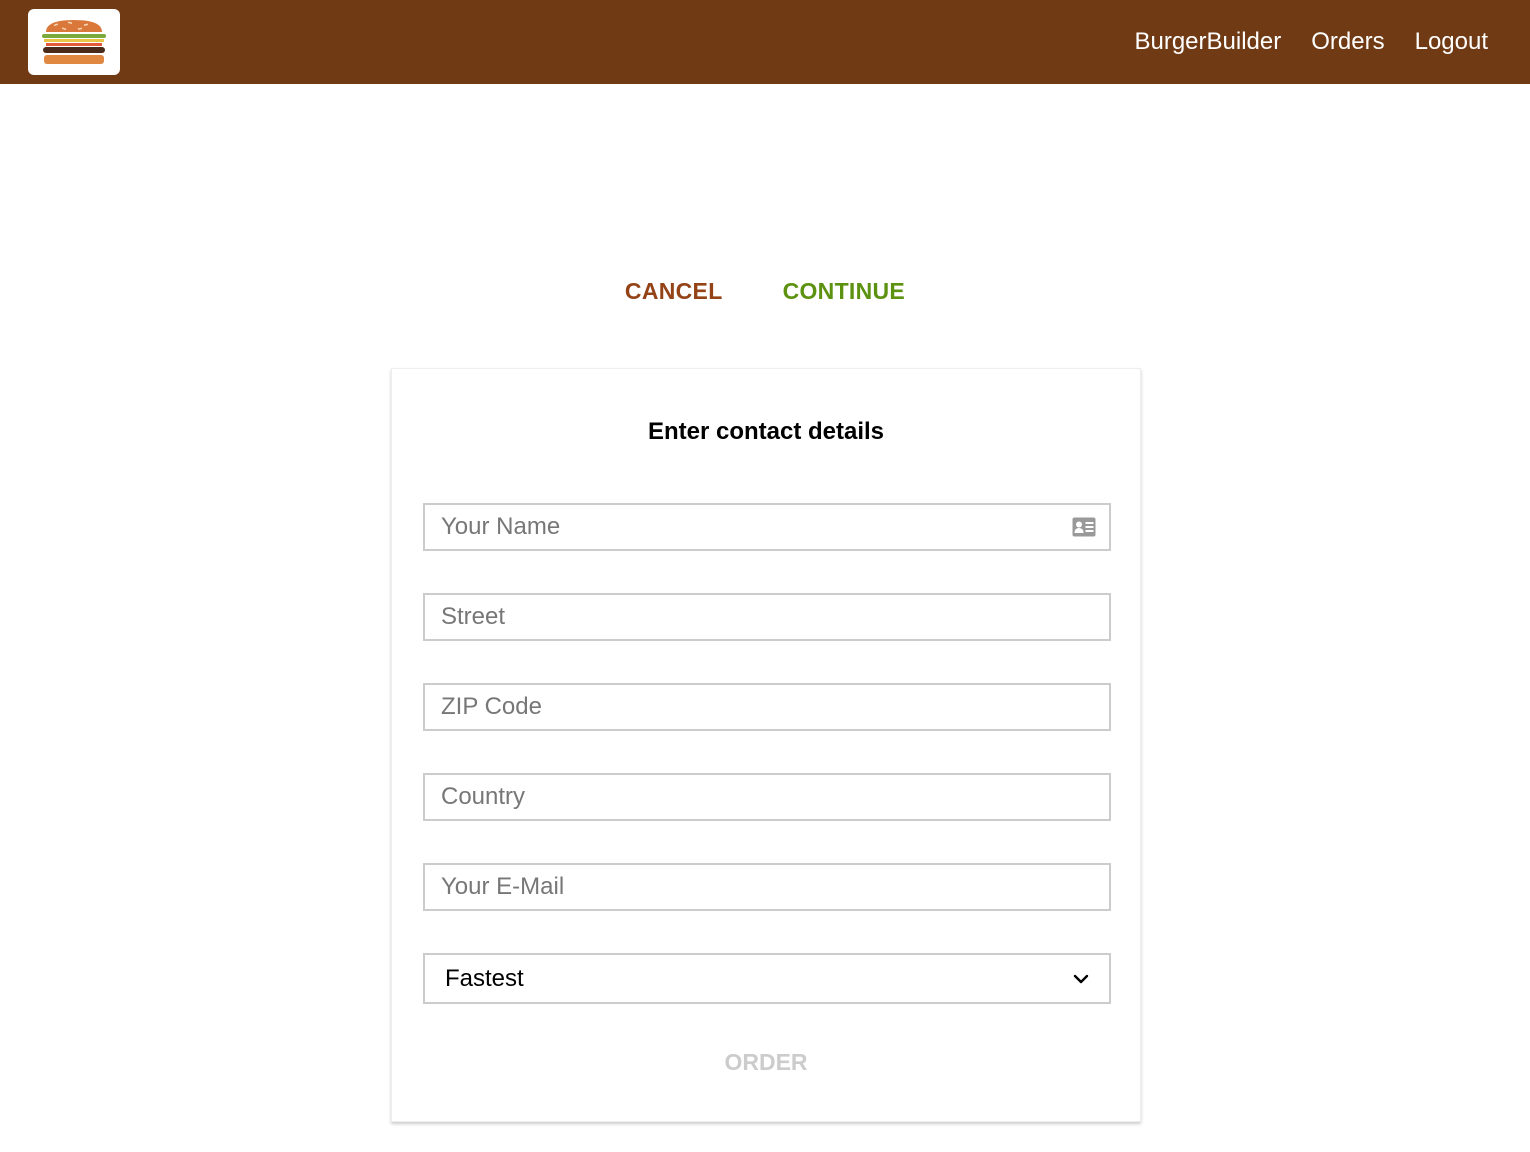 The width and height of the screenshot is (1530, 1152). Describe the element at coordinates (766, 431) in the screenshot. I see `form-title: Enter contact details` at that location.